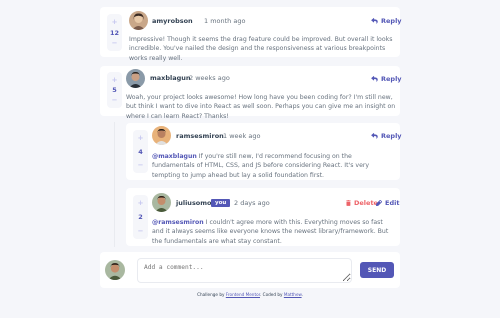 The image size is (500, 318). What do you see at coordinates (211, 294) in the screenshot?
I see `attribution-prefix: Challenge by` at bounding box center [211, 294].